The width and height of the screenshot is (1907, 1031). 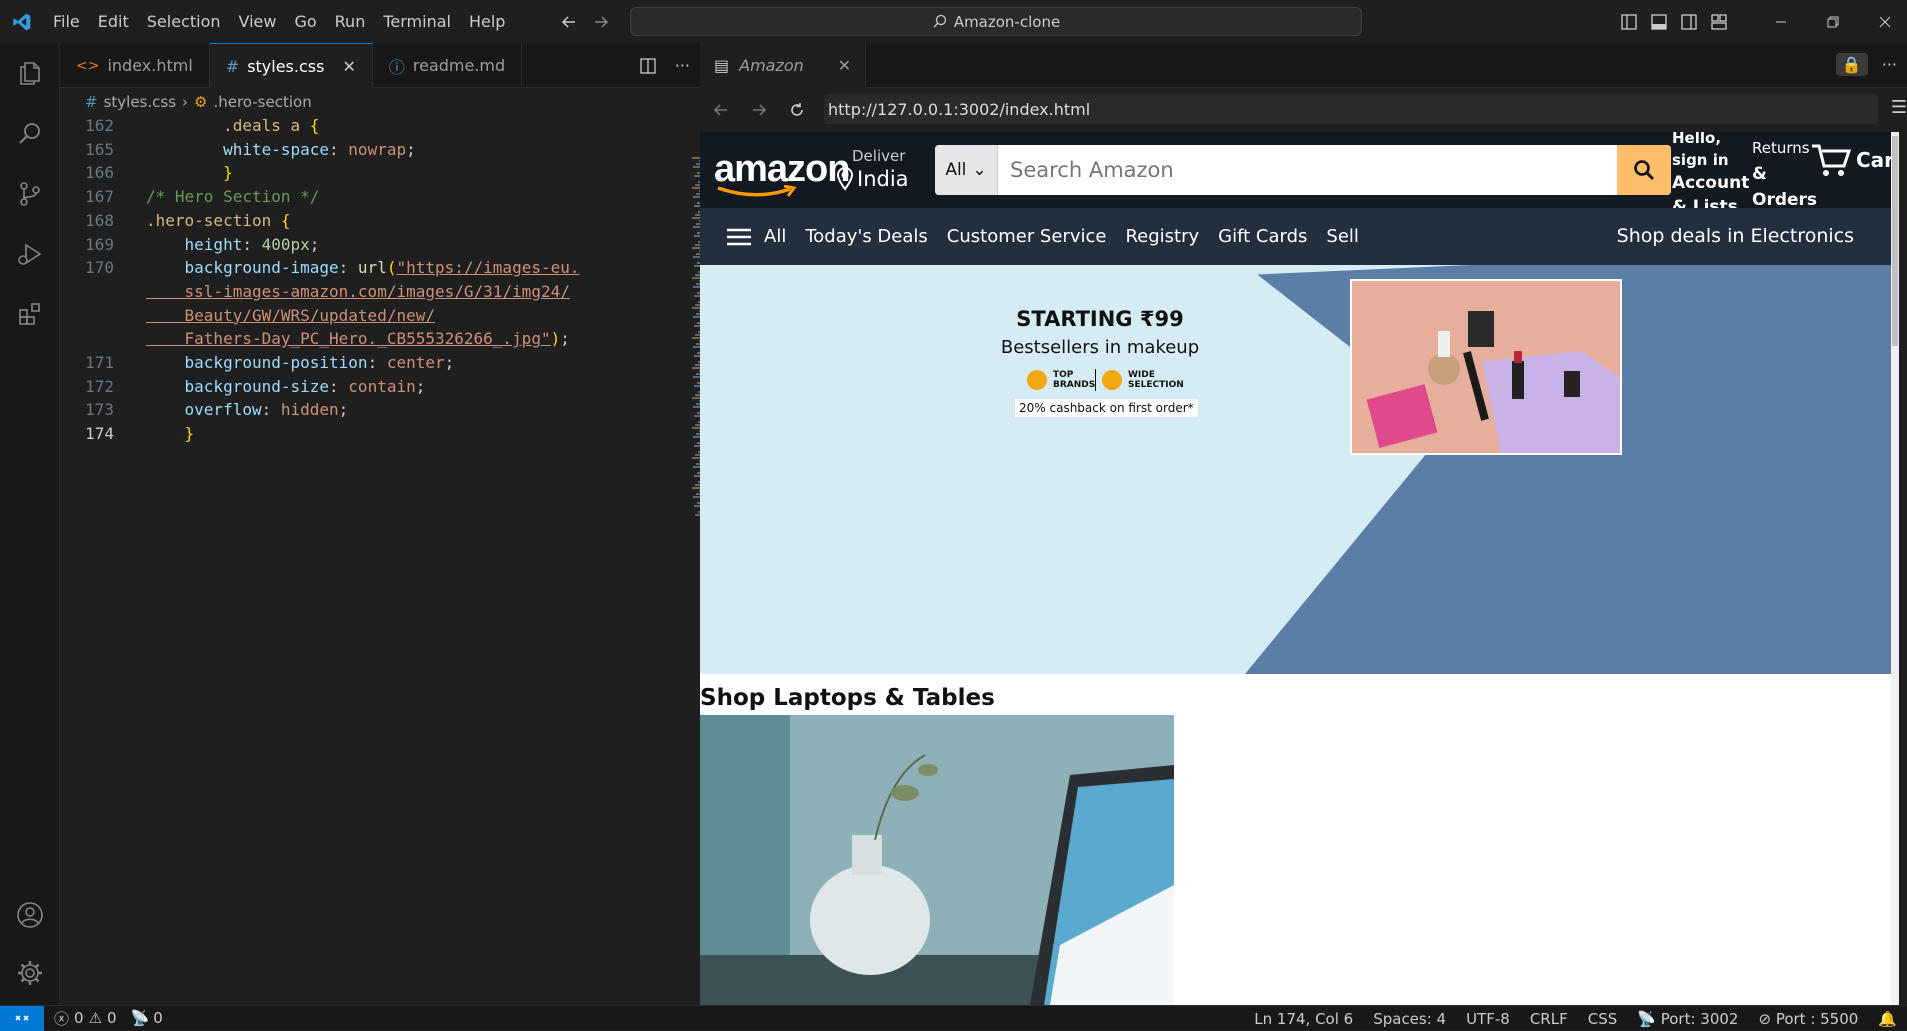 What do you see at coordinates (262, 102) in the screenshot?
I see `breadcrumb-symbol: .hero-section` at bounding box center [262, 102].